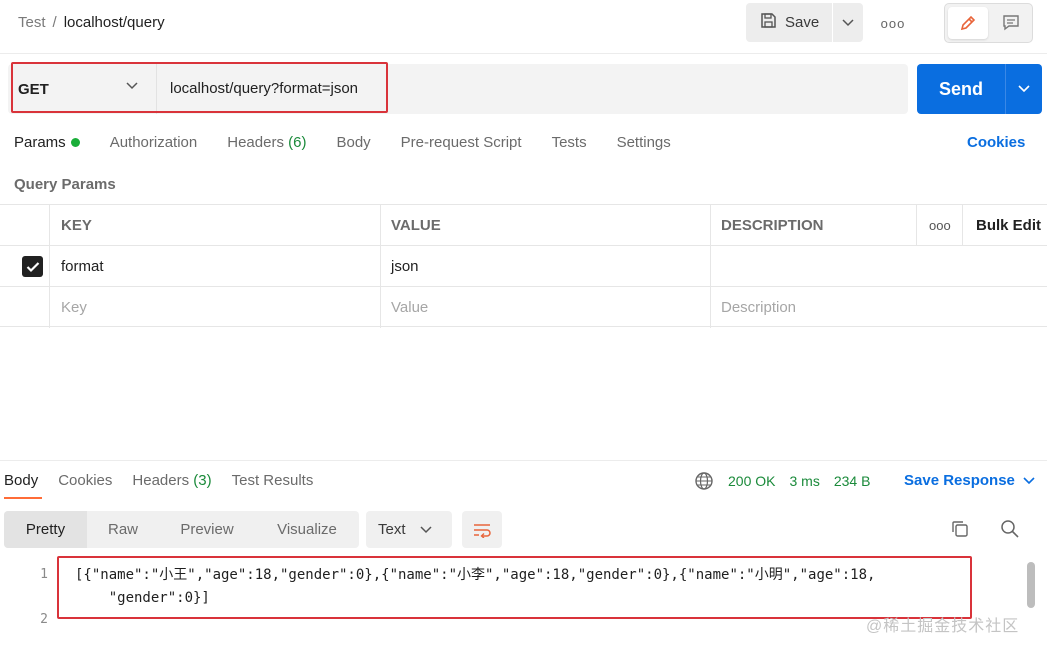 This screenshot has height=650, width=1047. Describe the element at coordinates (65, 184) in the screenshot. I see `query-params-heading: Query Params` at that location.